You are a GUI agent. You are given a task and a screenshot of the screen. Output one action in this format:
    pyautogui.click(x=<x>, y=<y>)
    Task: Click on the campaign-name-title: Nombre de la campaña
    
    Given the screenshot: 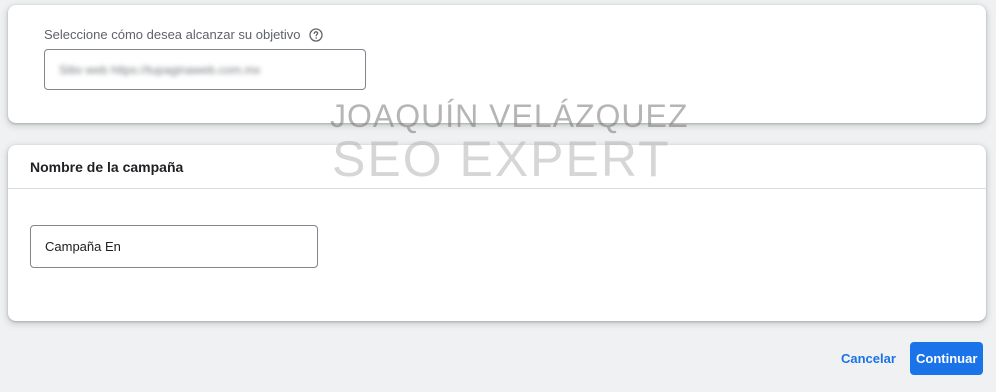 What is the action you would take?
    pyautogui.click(x=107, y=167)
    